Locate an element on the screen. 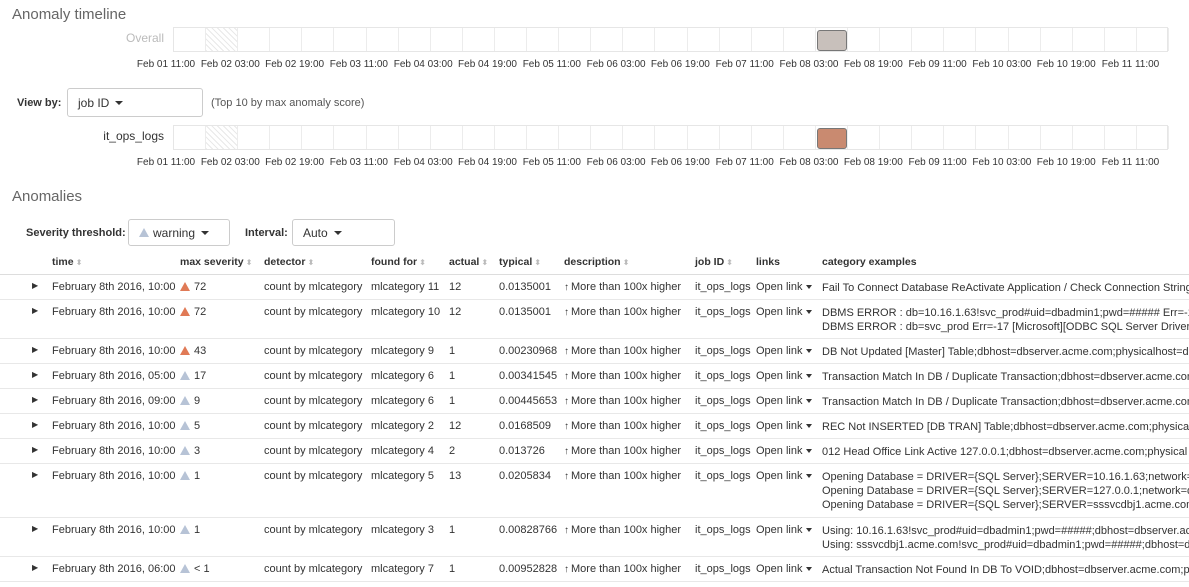 This screenshot has width=1189, height=587. column-header-job-ID: job ID ⬍ is located at coordinates (721, 262).